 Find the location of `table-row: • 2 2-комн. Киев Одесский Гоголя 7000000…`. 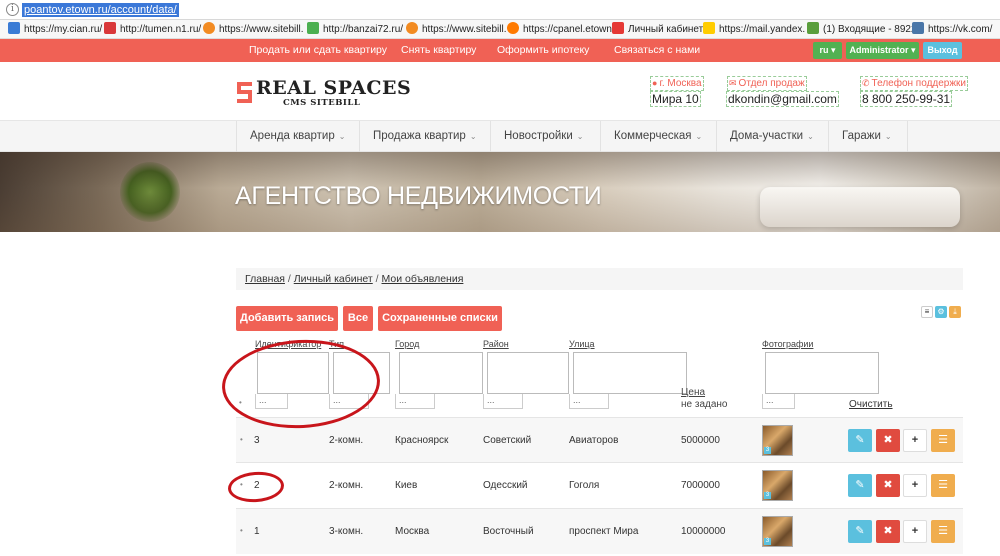

table-row: • 2 2-комн. Киев Одесский Гоголя 7000000… is located at coordinates (599, 485).